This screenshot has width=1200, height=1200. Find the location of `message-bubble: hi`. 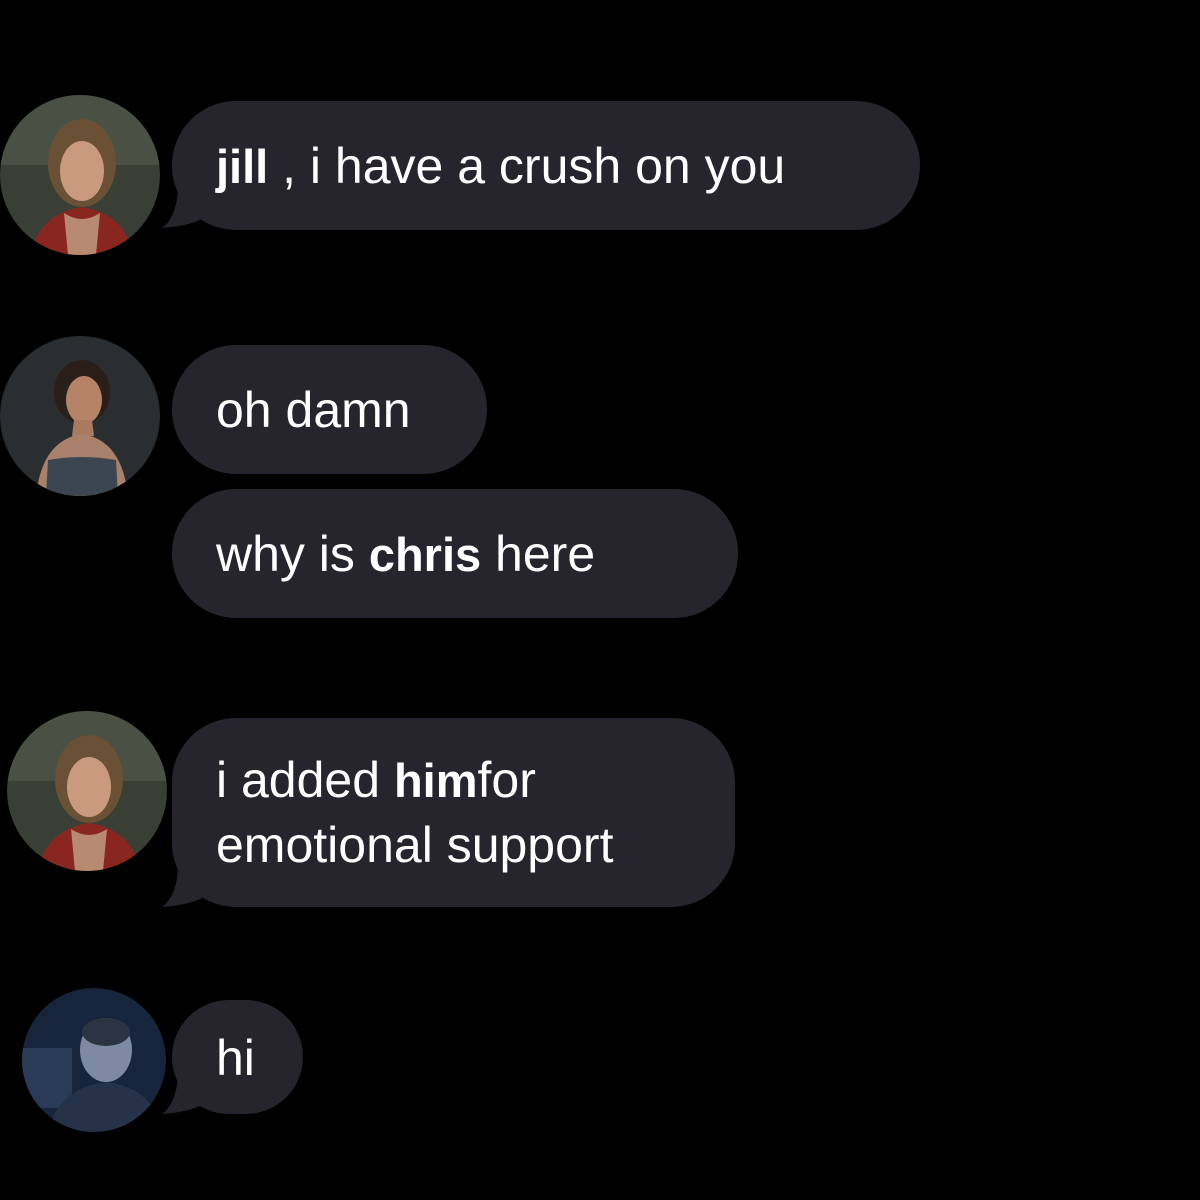

message-bubble: hi is located at coordinates (237, 1057).